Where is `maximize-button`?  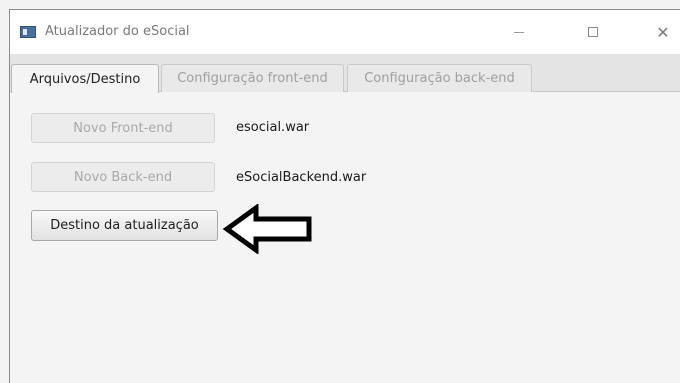
maximize-button is located at coordinates (593, 32).